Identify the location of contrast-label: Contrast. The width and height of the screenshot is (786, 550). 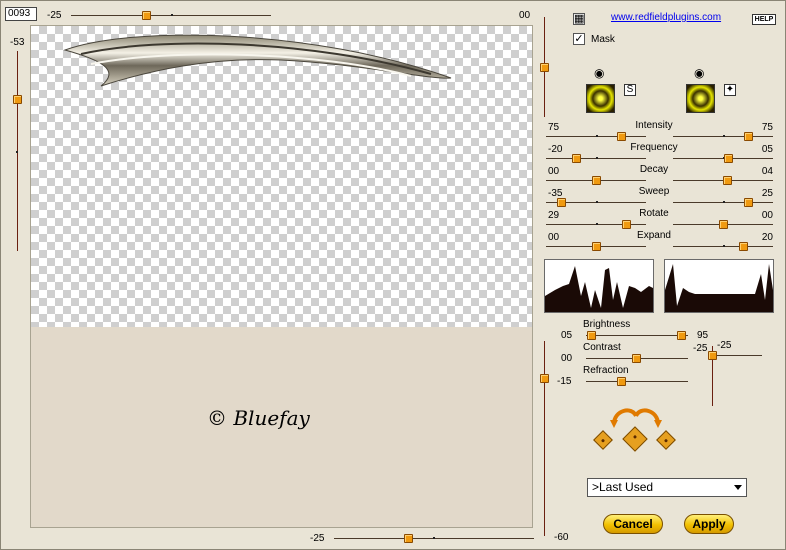
(602, 347).